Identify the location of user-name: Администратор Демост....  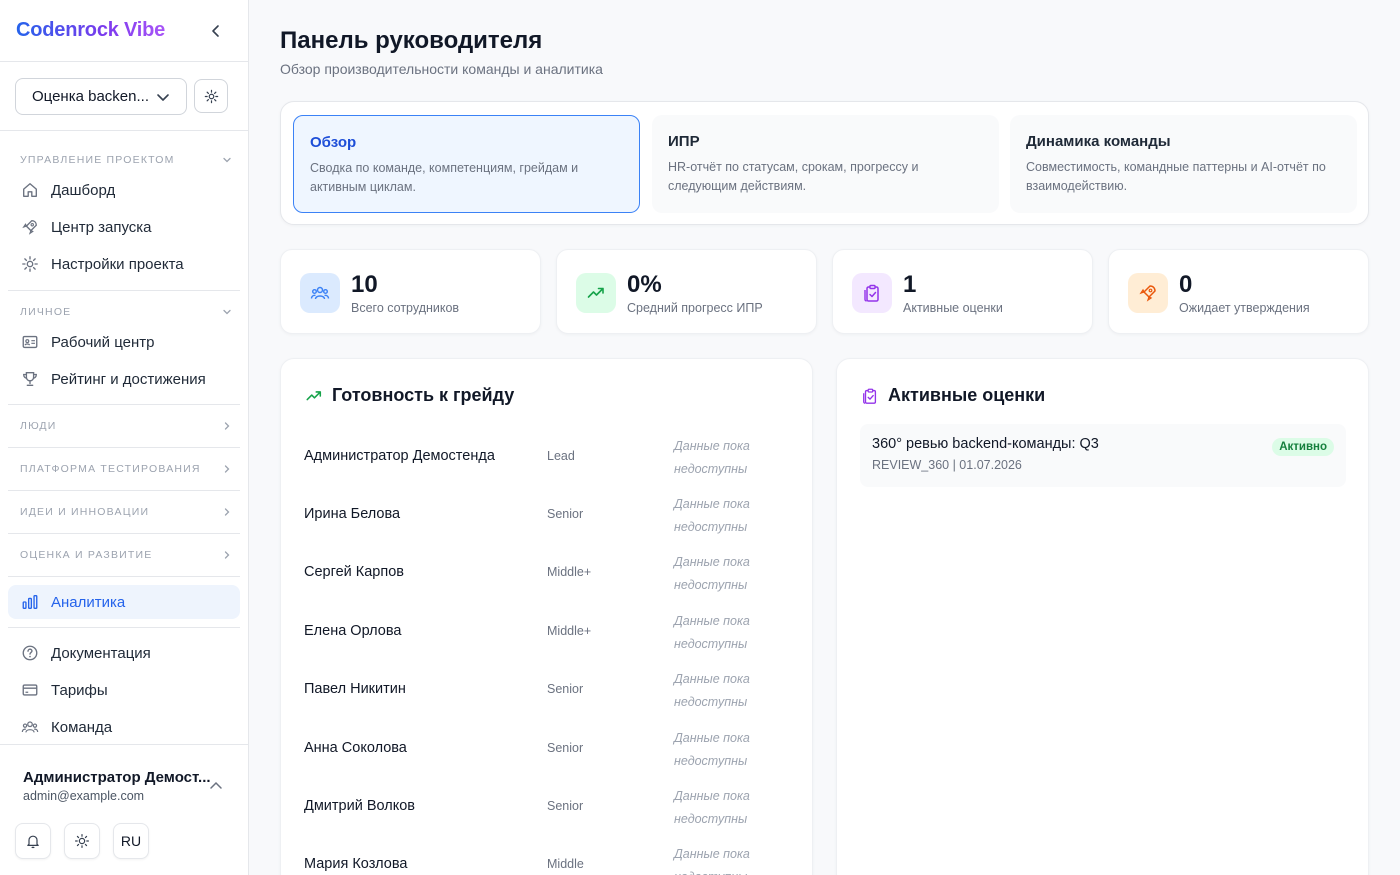
(117, 777).